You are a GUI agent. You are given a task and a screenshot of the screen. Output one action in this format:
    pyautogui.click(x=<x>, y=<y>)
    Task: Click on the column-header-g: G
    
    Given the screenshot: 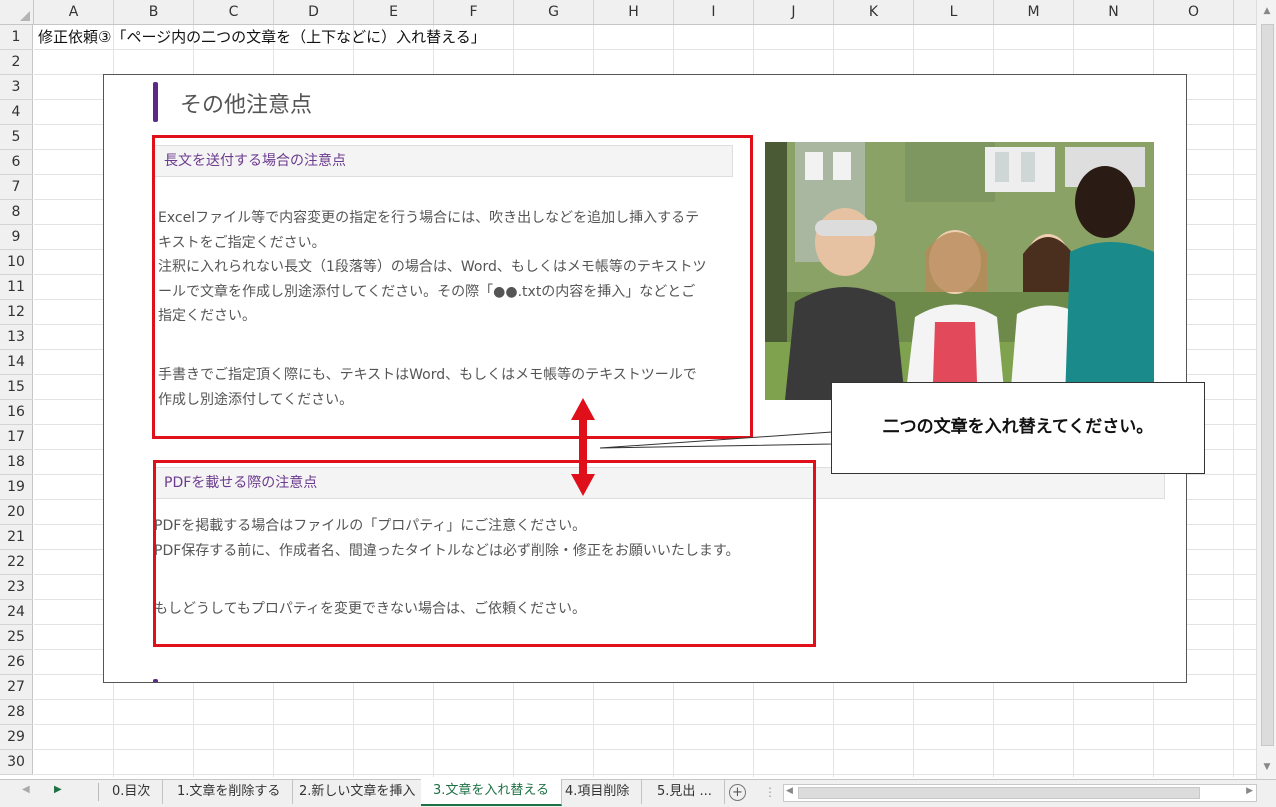 What is the action you would take?
    pyautogui.click(x=554, y=12)
    